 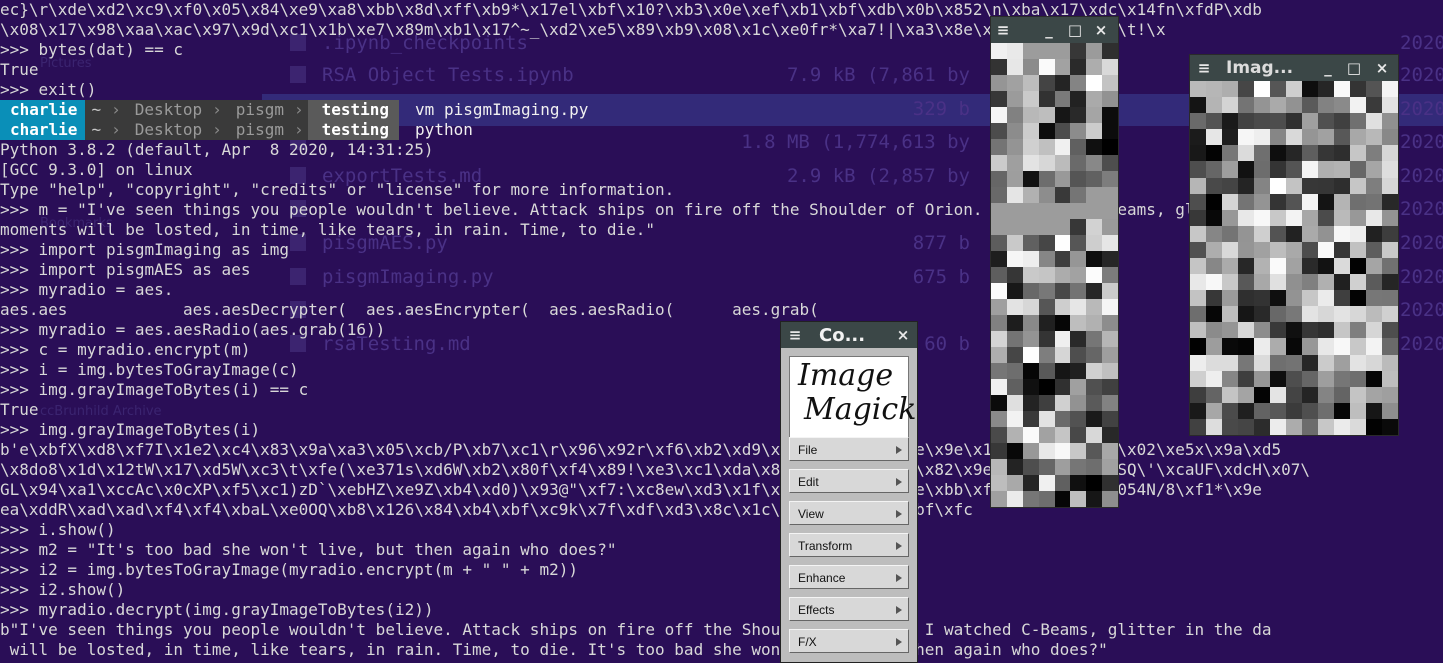 I want to click on terminal-line: >>> i.show(), so click(x=58, y=529).